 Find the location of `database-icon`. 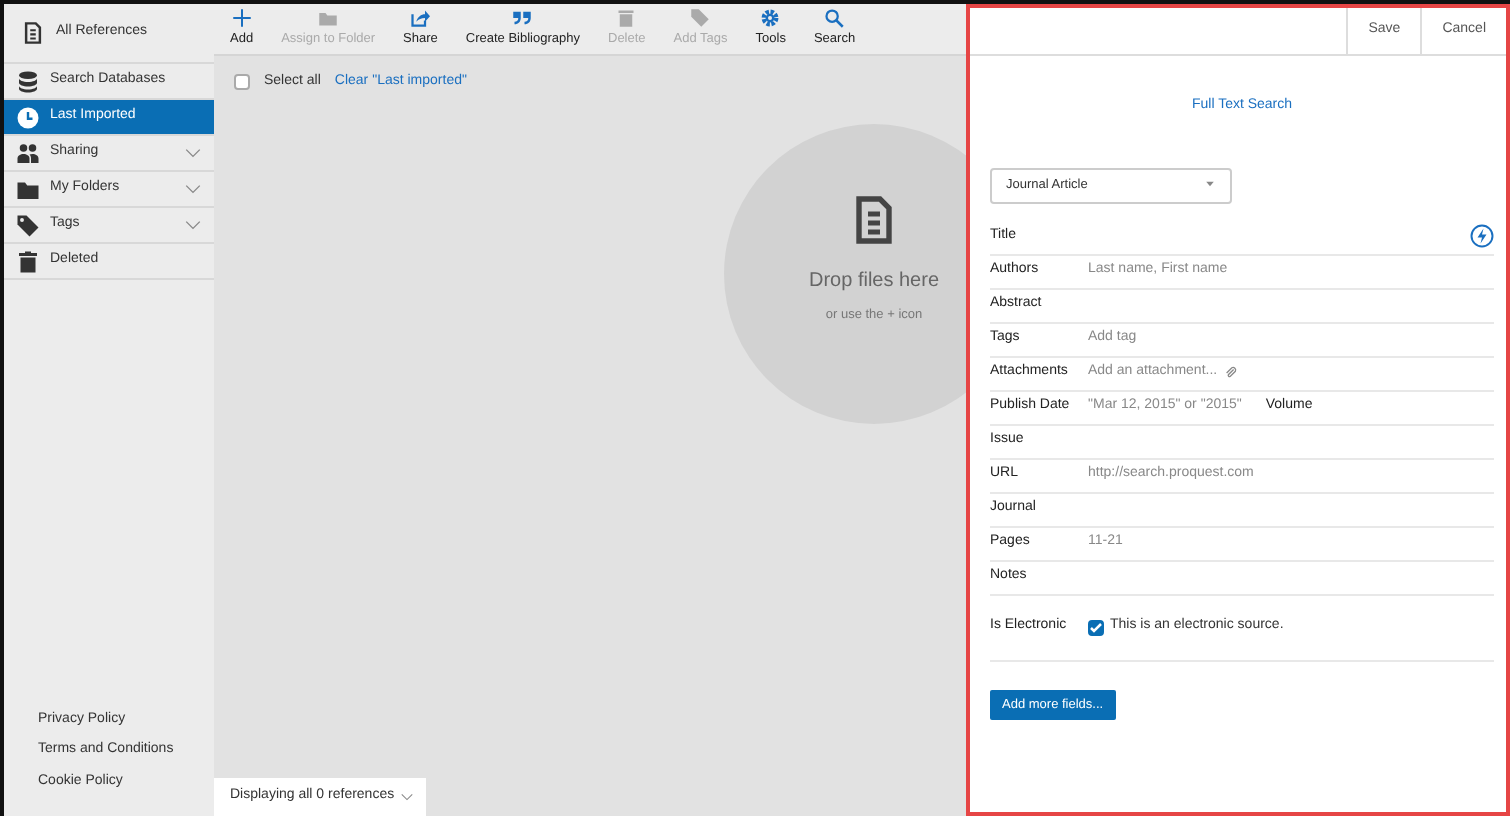

database-icon is located at coordinates (28, 81).